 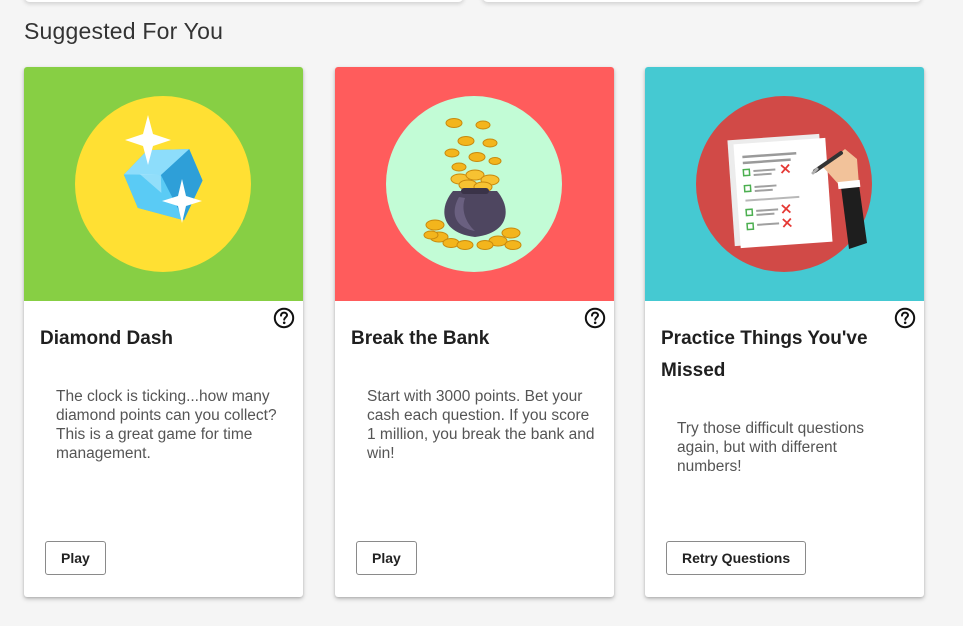 I want to click on graded-paper-icon, so click(x=784, y=184).